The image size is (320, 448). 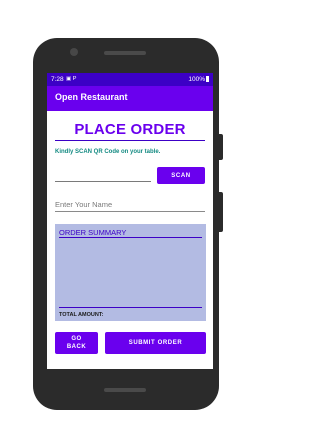 What do you see at coordinates (130, 129) in the screenshot?
I see `page-title: PLACE ORDER` at bounding box center [130, 129].